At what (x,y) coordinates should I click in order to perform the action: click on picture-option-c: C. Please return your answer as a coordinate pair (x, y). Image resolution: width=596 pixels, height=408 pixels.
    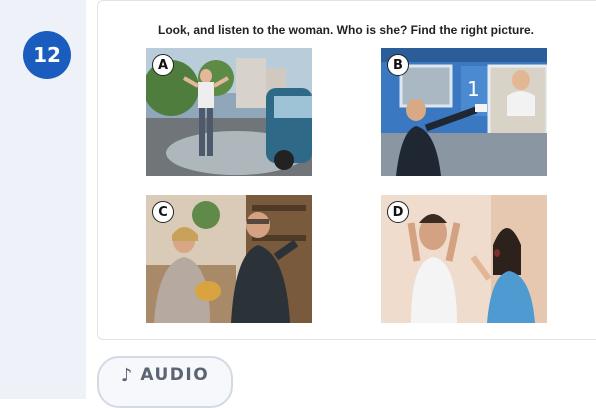
    Looking at the image, I should click on (229, 259).